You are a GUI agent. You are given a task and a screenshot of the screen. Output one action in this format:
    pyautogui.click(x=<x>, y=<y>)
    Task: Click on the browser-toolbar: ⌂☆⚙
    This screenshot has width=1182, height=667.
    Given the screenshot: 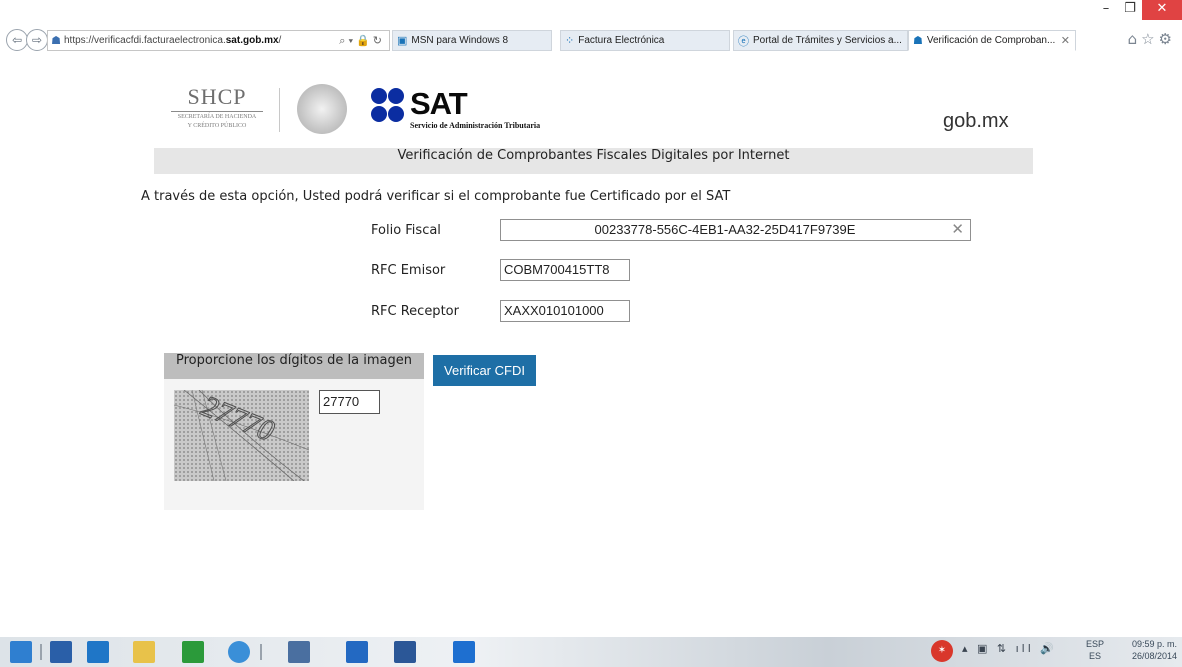 What is the action you would take?
    pyautogui.click(x=1152, y=39)
    